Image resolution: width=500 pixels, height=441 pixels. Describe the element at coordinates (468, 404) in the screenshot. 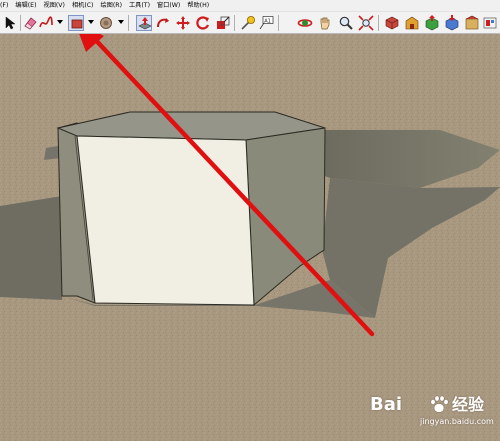

I see `watermark-brand-cn: 经验` at that location.